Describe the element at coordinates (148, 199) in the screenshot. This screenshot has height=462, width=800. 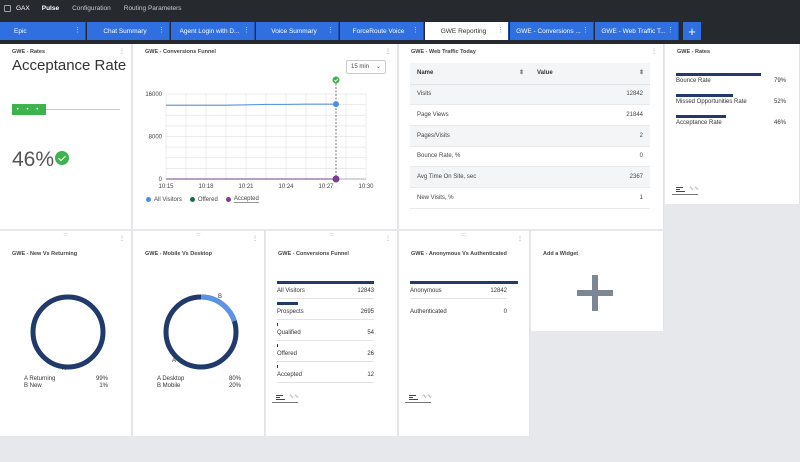
I see `legend-dot-all-visitors` at that location.